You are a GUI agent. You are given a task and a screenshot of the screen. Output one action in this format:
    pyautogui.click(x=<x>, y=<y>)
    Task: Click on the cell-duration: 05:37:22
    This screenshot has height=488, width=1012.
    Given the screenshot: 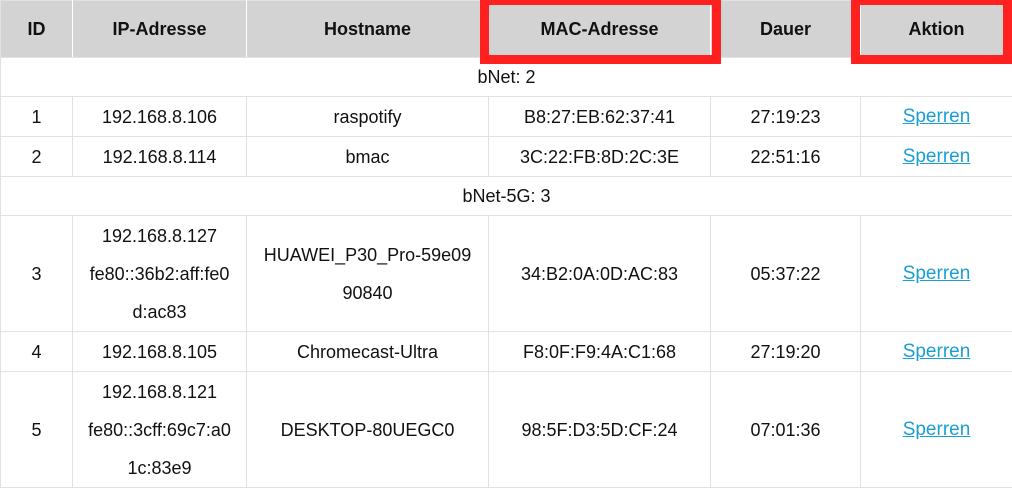 What is the action you would take?
    pyautogui.click(x=786, y=274)
    